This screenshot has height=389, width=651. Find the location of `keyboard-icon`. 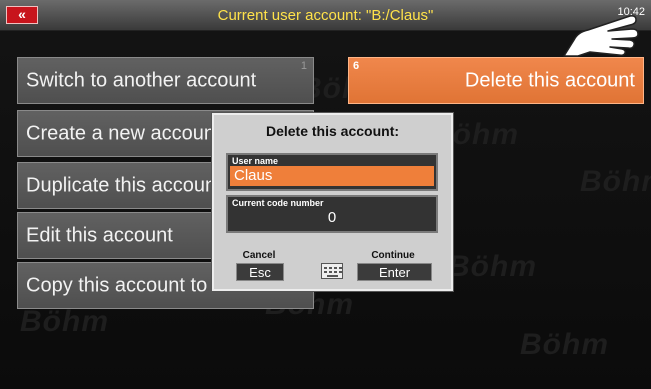

keyboard-icon is located at coordinates (332, 271).